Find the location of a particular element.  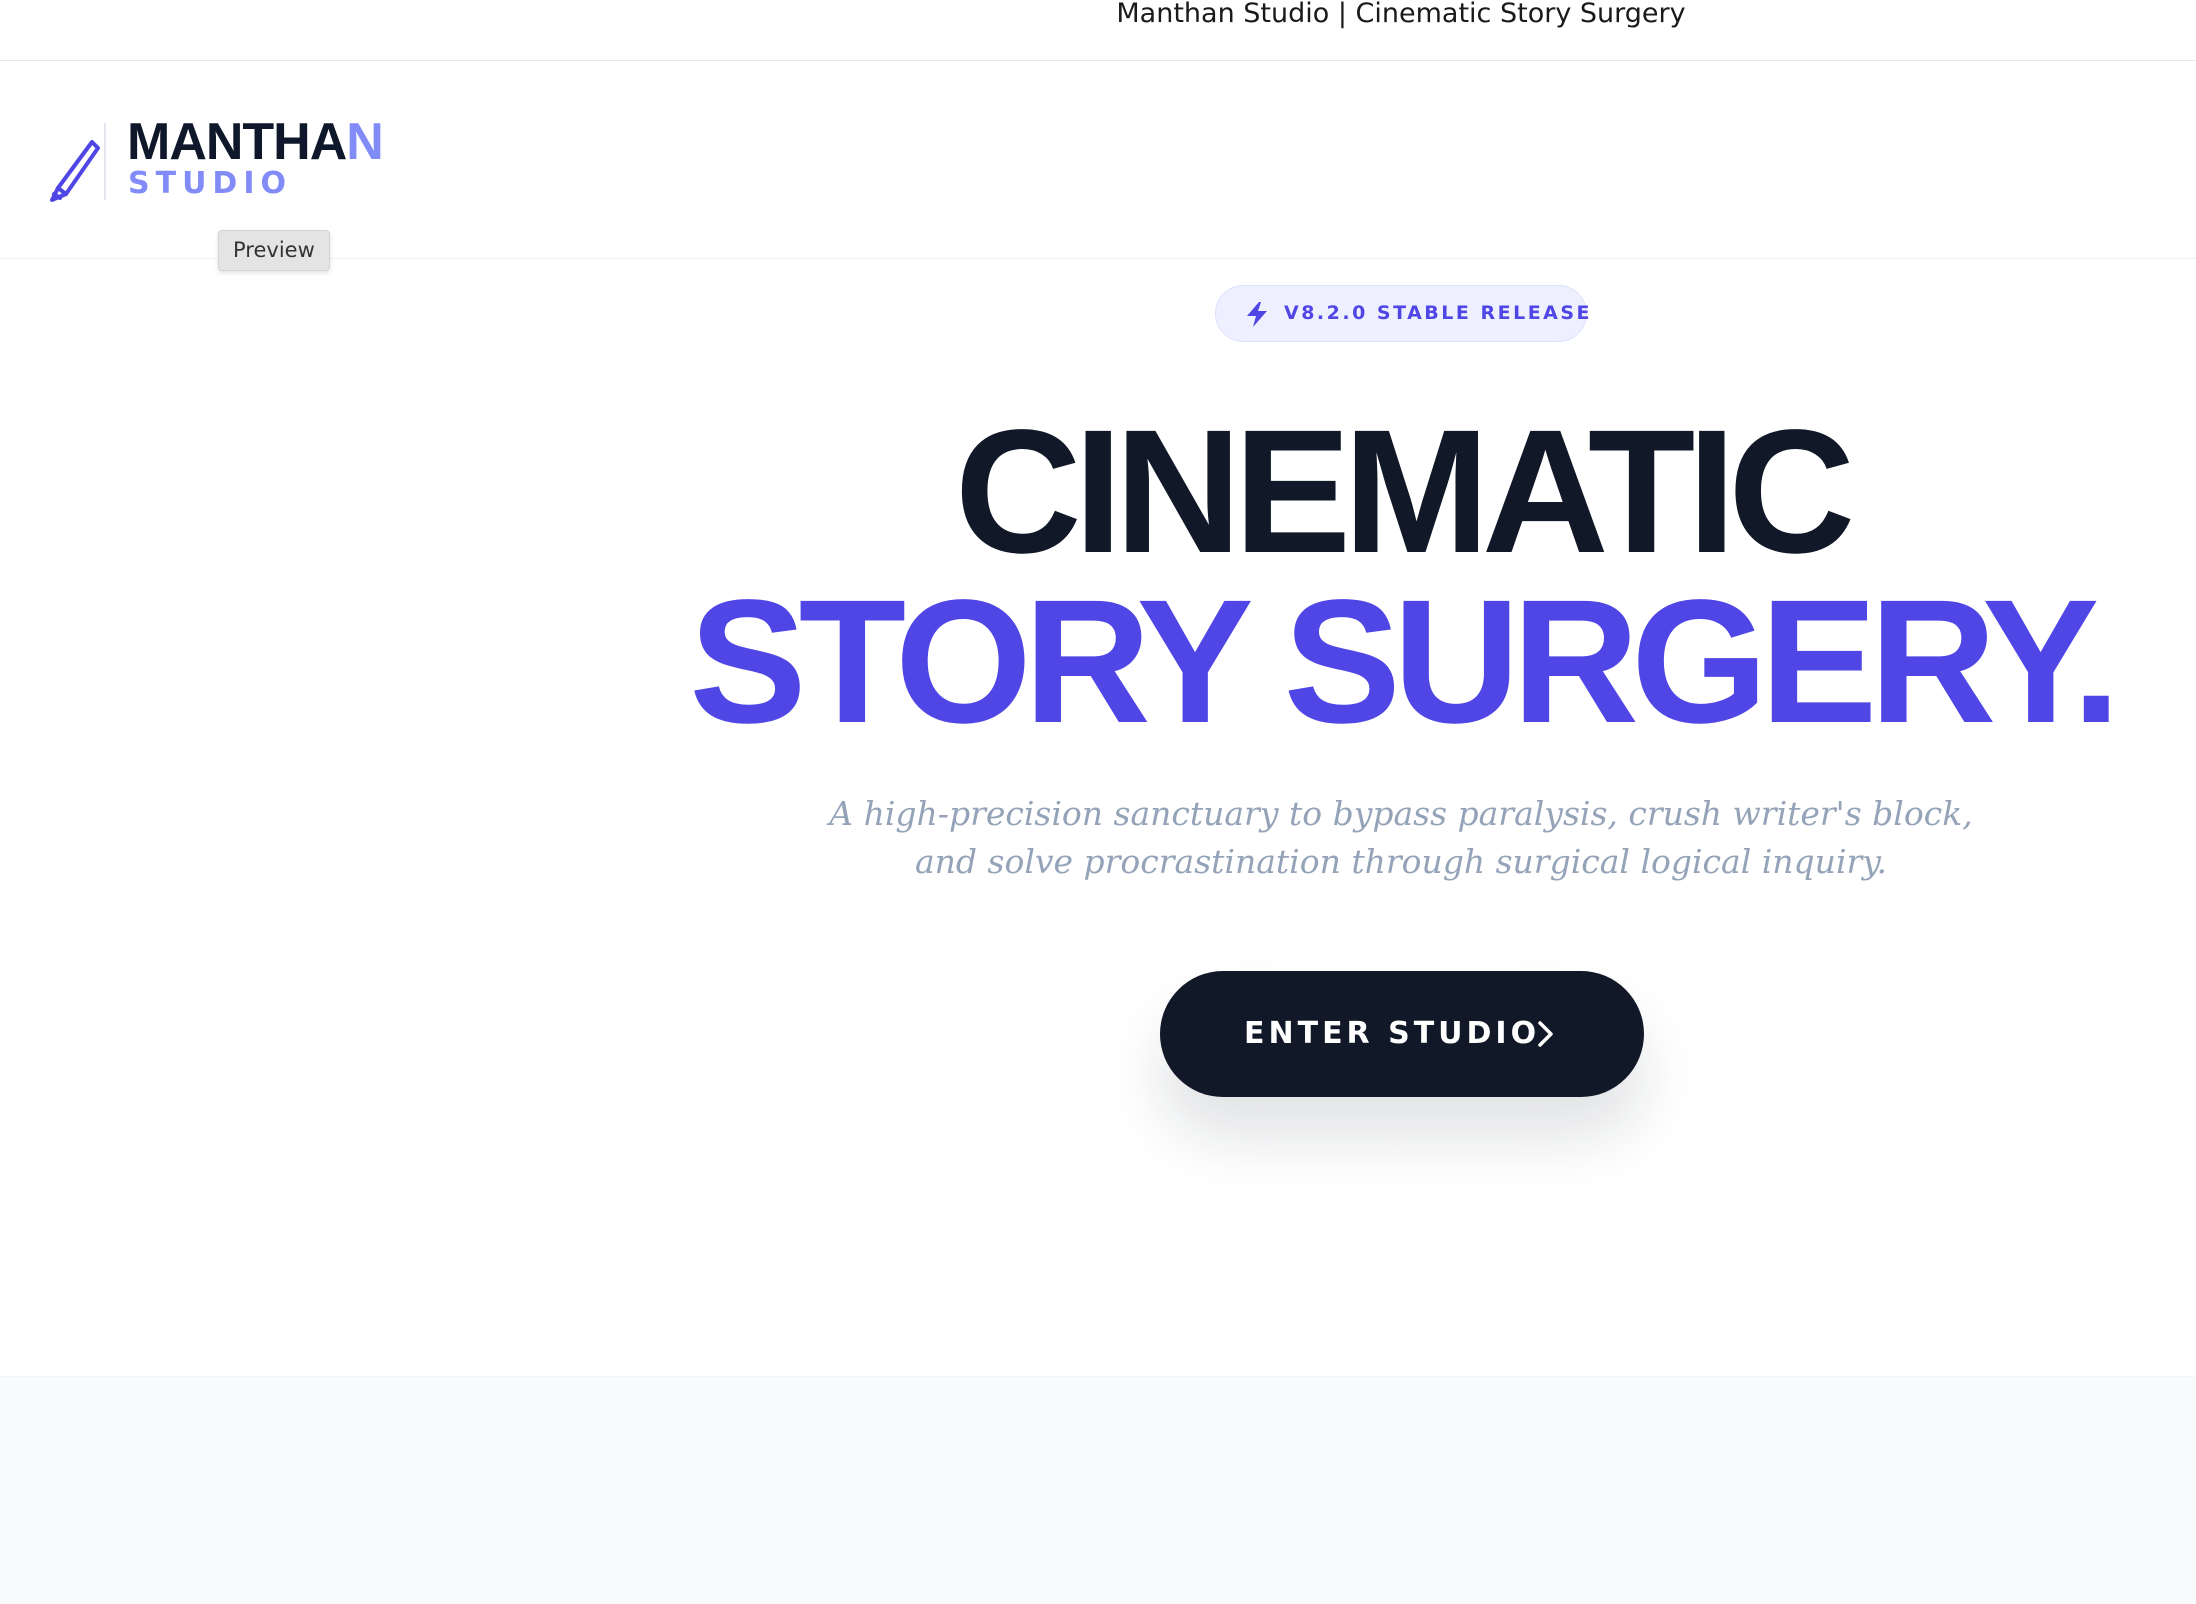

enter-studio-button: ENTER STUDIO is located at coordinates (1402, 1034).